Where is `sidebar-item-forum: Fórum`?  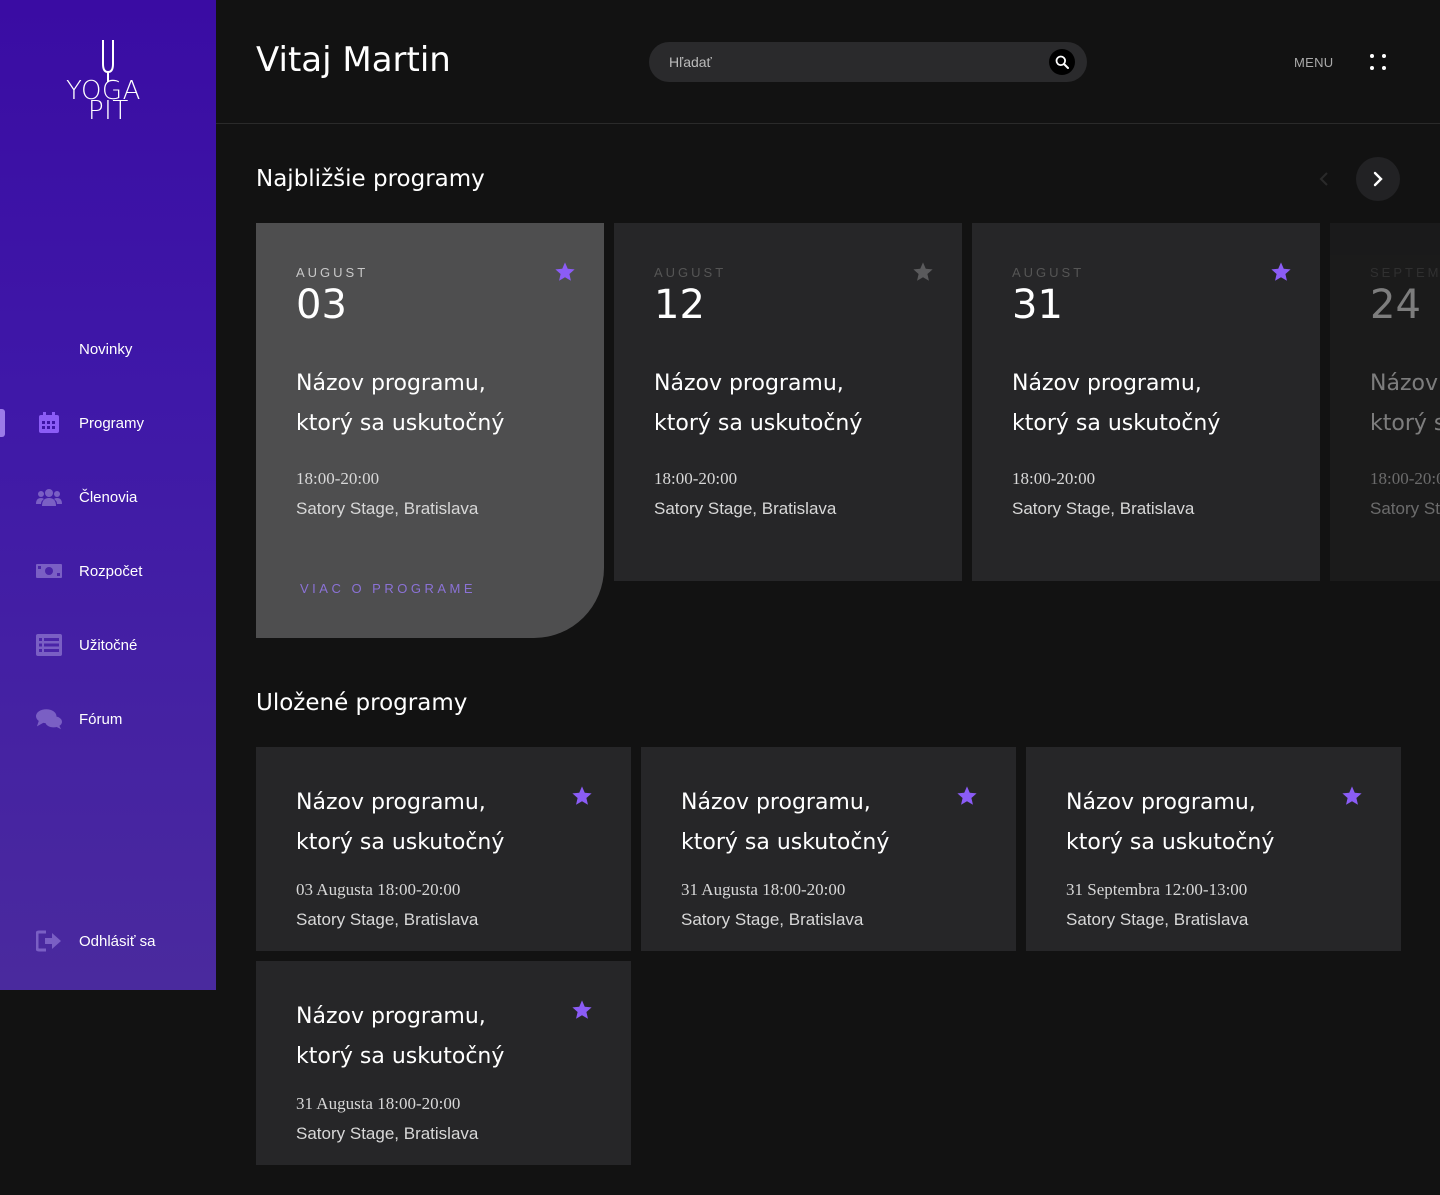
sidebar-item-forum: Fórum is located at coordinates (108, 719).